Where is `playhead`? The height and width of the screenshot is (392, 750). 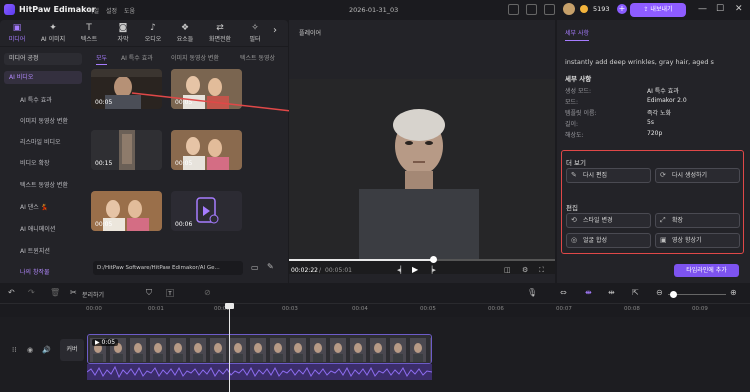
playhead is located at coordinates (229, 347).